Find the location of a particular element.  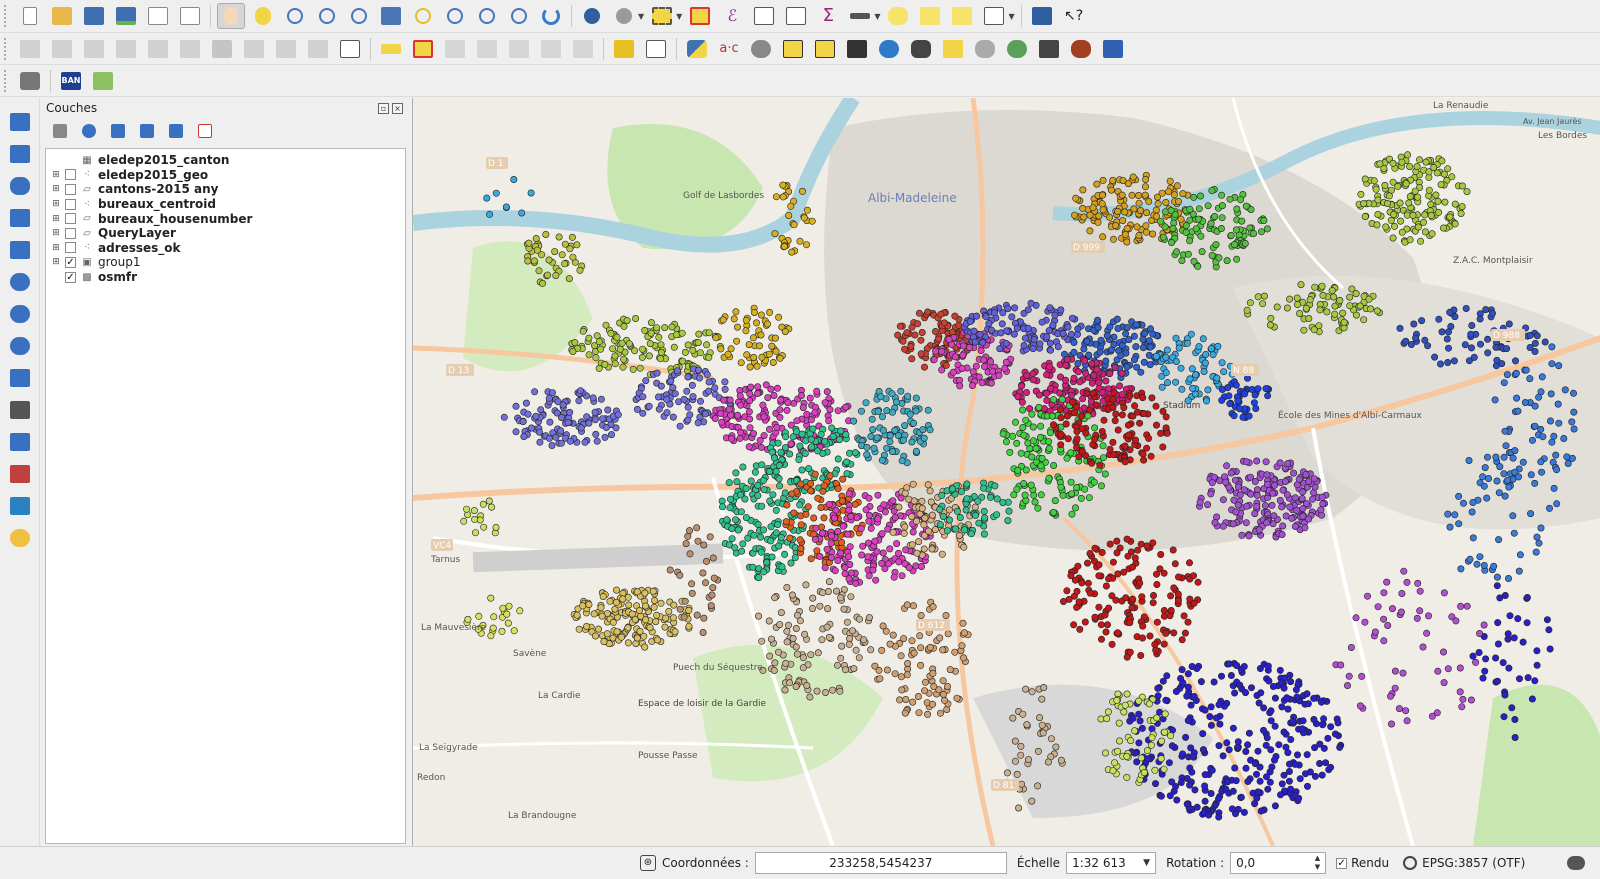

expression-select-icon: ℰ is located at coordinates (732, 16).